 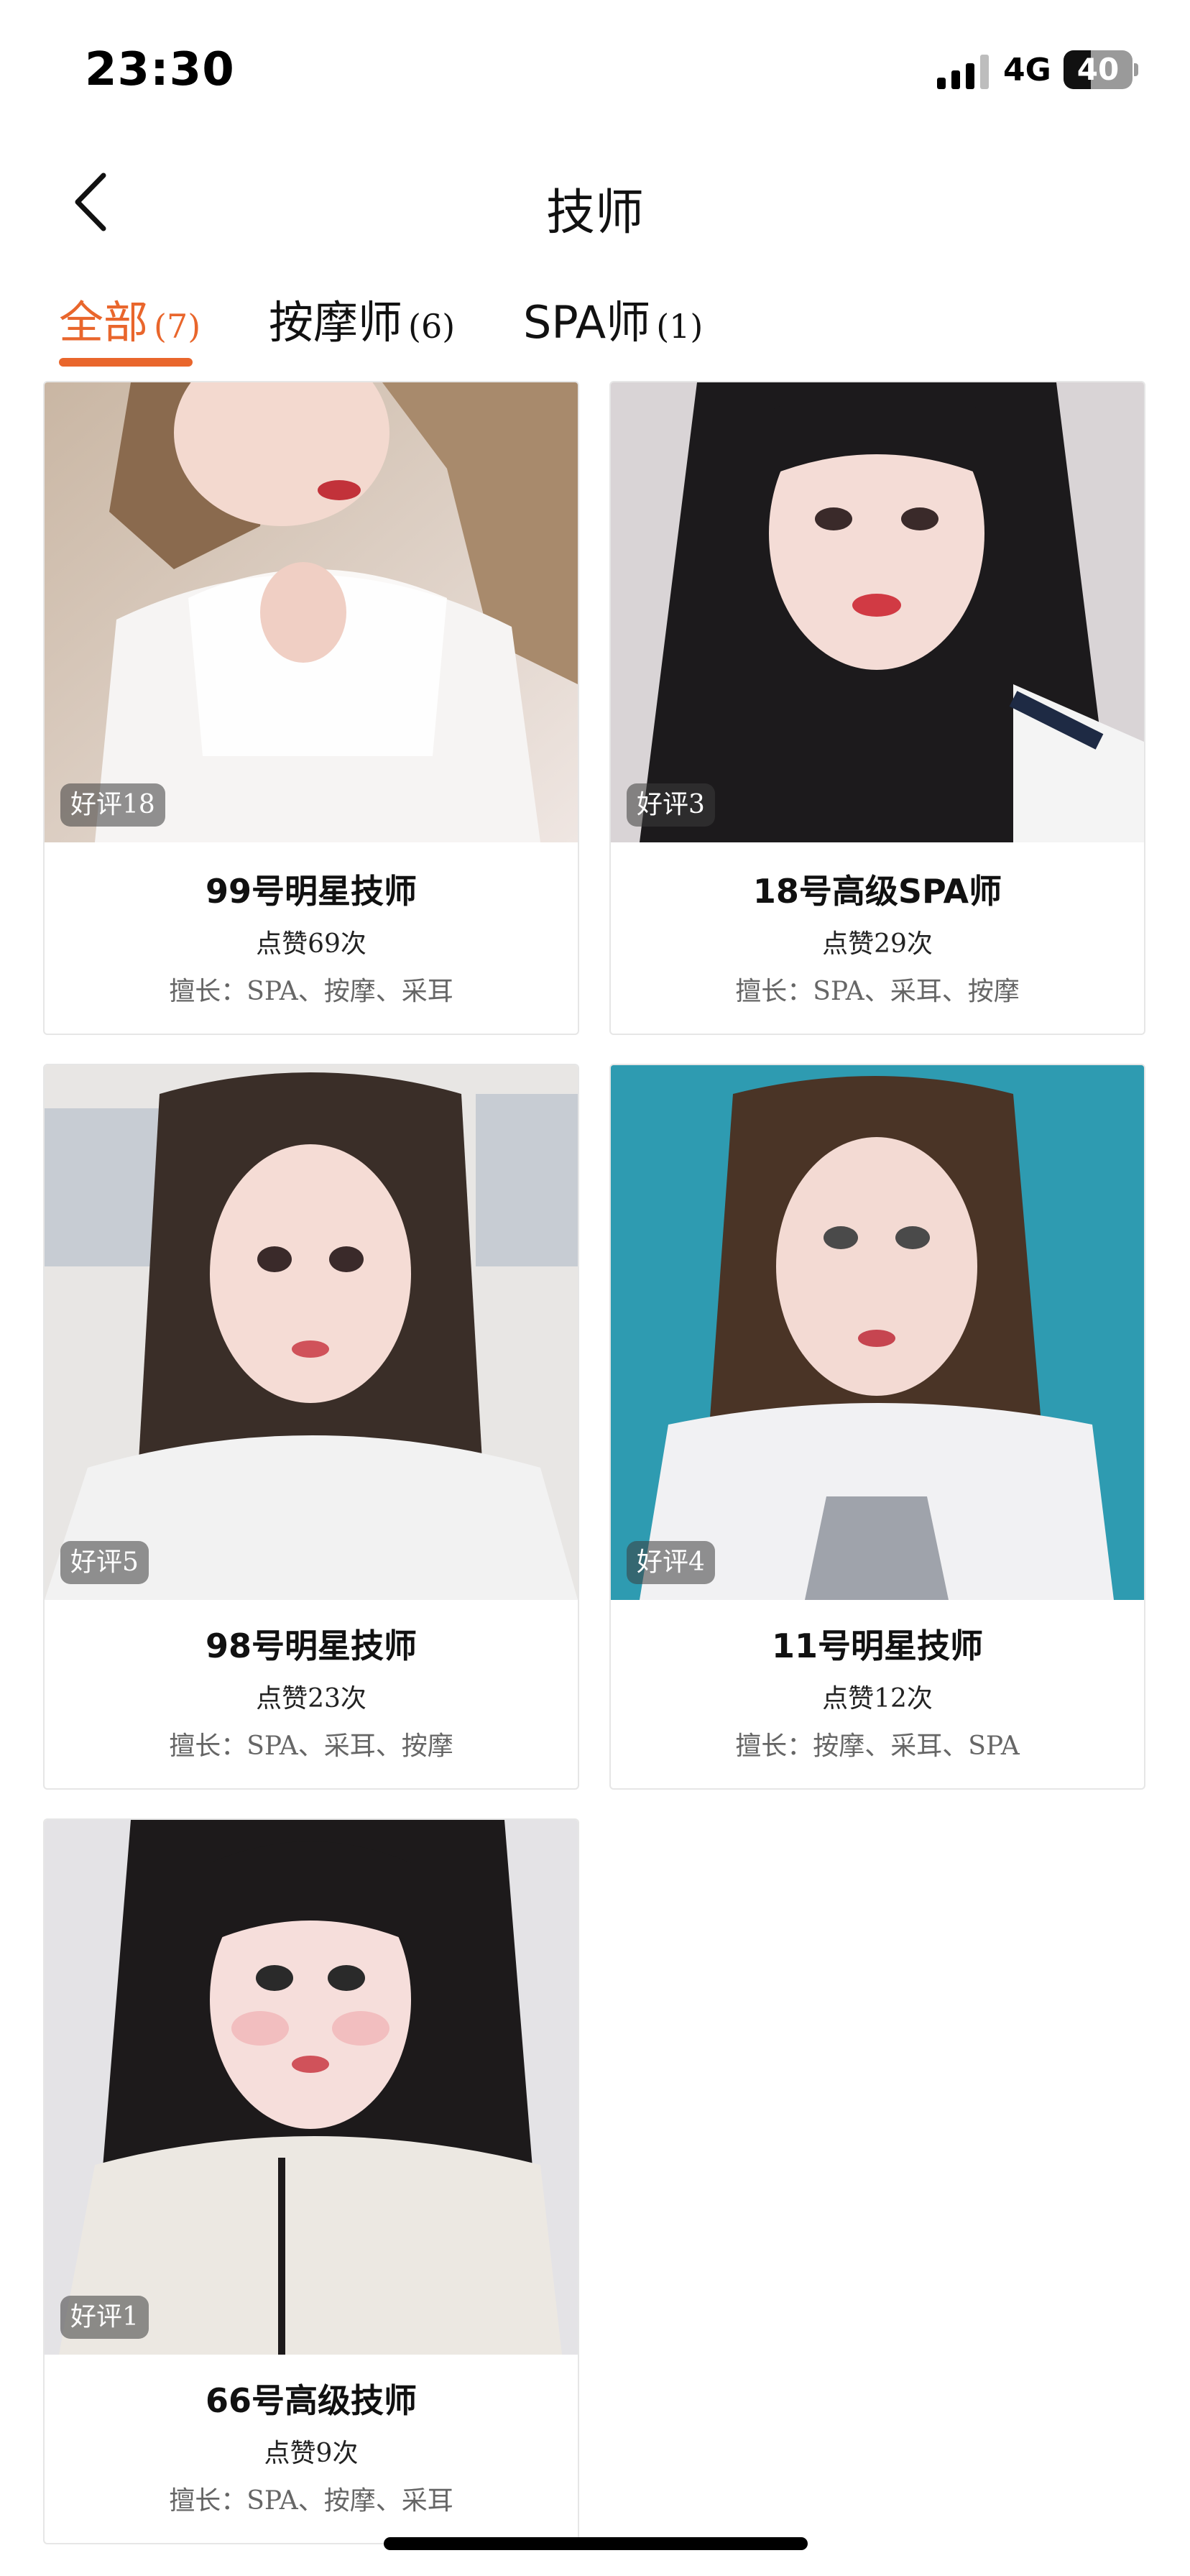 What do you see at coordinates (104, 322) in the screenshot?
I see `tab-label: 全部` at bounding box center [104, 322].